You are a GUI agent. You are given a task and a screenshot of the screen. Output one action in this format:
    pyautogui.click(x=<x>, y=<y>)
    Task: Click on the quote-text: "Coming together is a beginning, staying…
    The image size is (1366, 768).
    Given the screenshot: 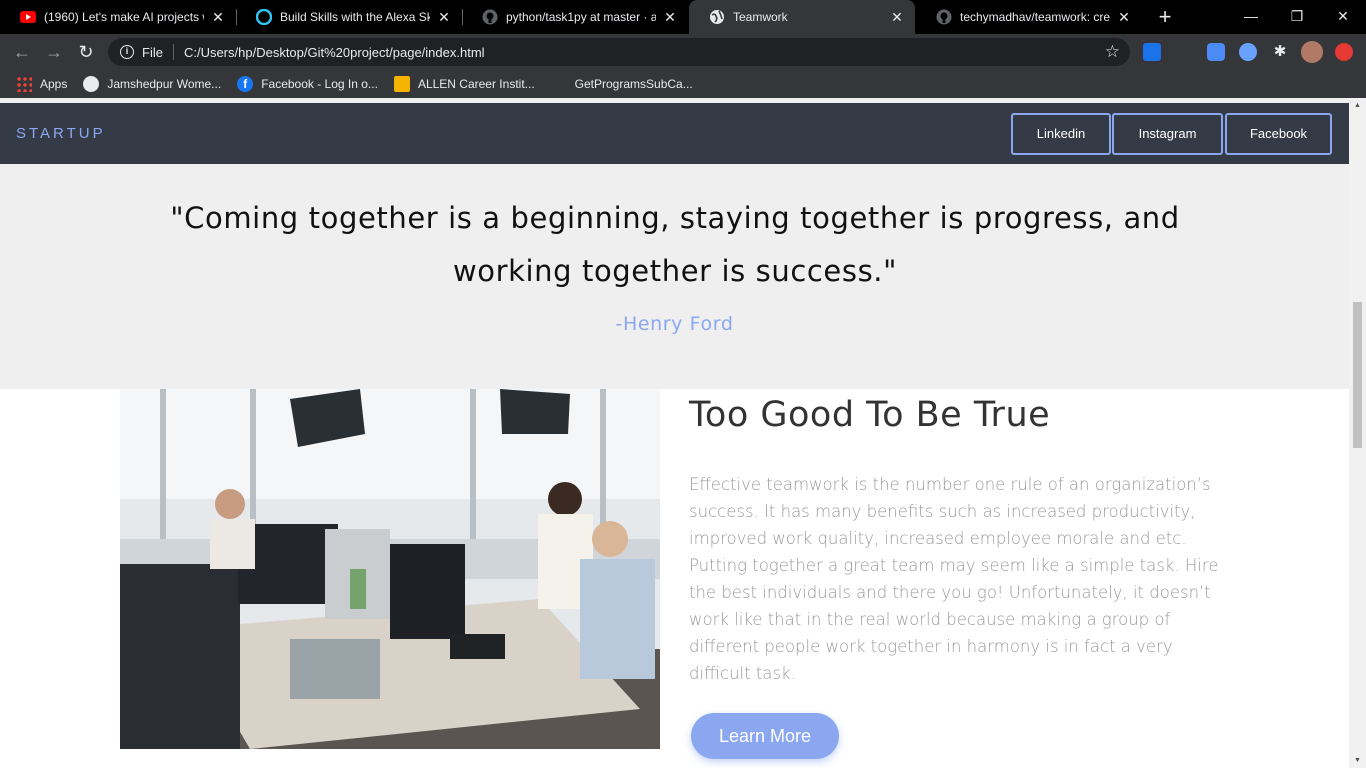 What is the action you would take?
    pyautogui.click(x=675, y=244)
    